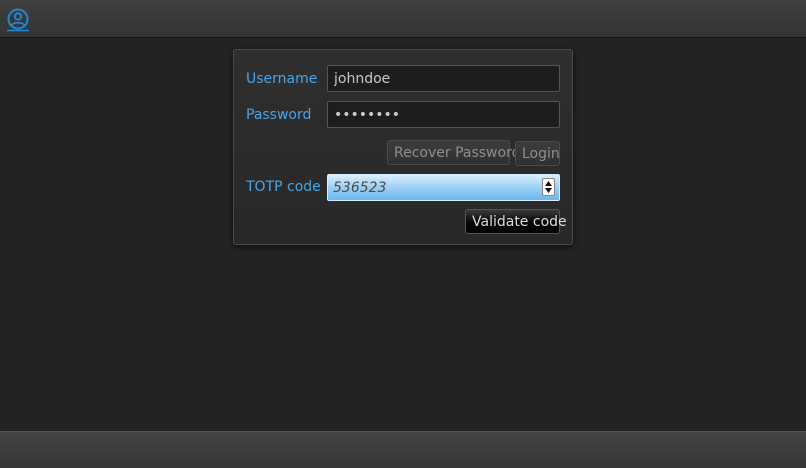  Describe the element at coordinates (548, 183) in the screenshot. I see `spin-up-icon` at that location.